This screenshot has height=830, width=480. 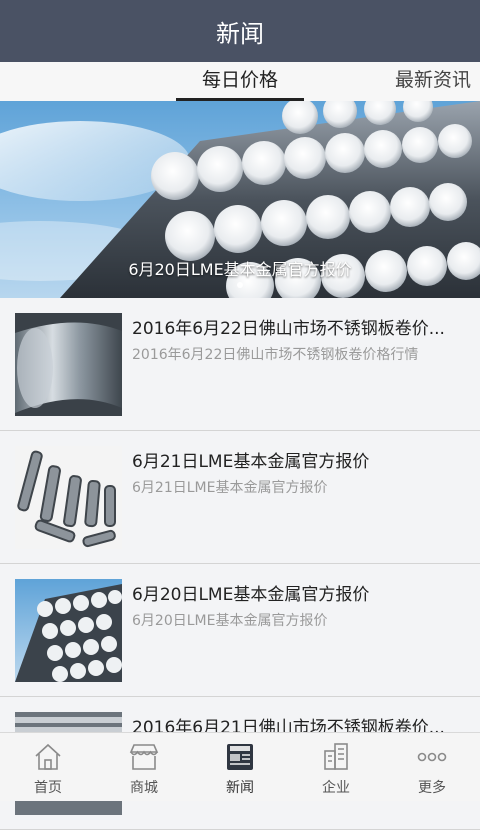 I want to click on nav-home: 首页, so click(x=48, y=767).